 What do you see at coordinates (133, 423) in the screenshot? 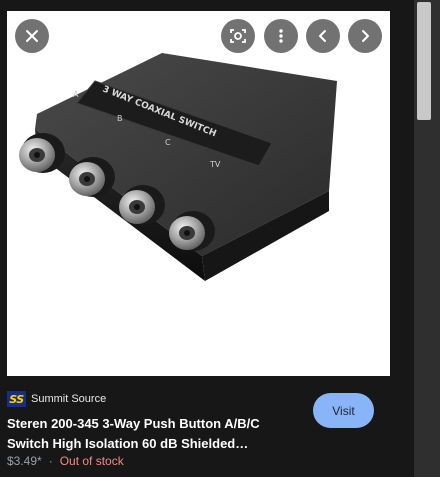
I see `product-title-line-1: Steren 200-345 3-Way Push Button A/B/C` at bounding box center [133, 423].